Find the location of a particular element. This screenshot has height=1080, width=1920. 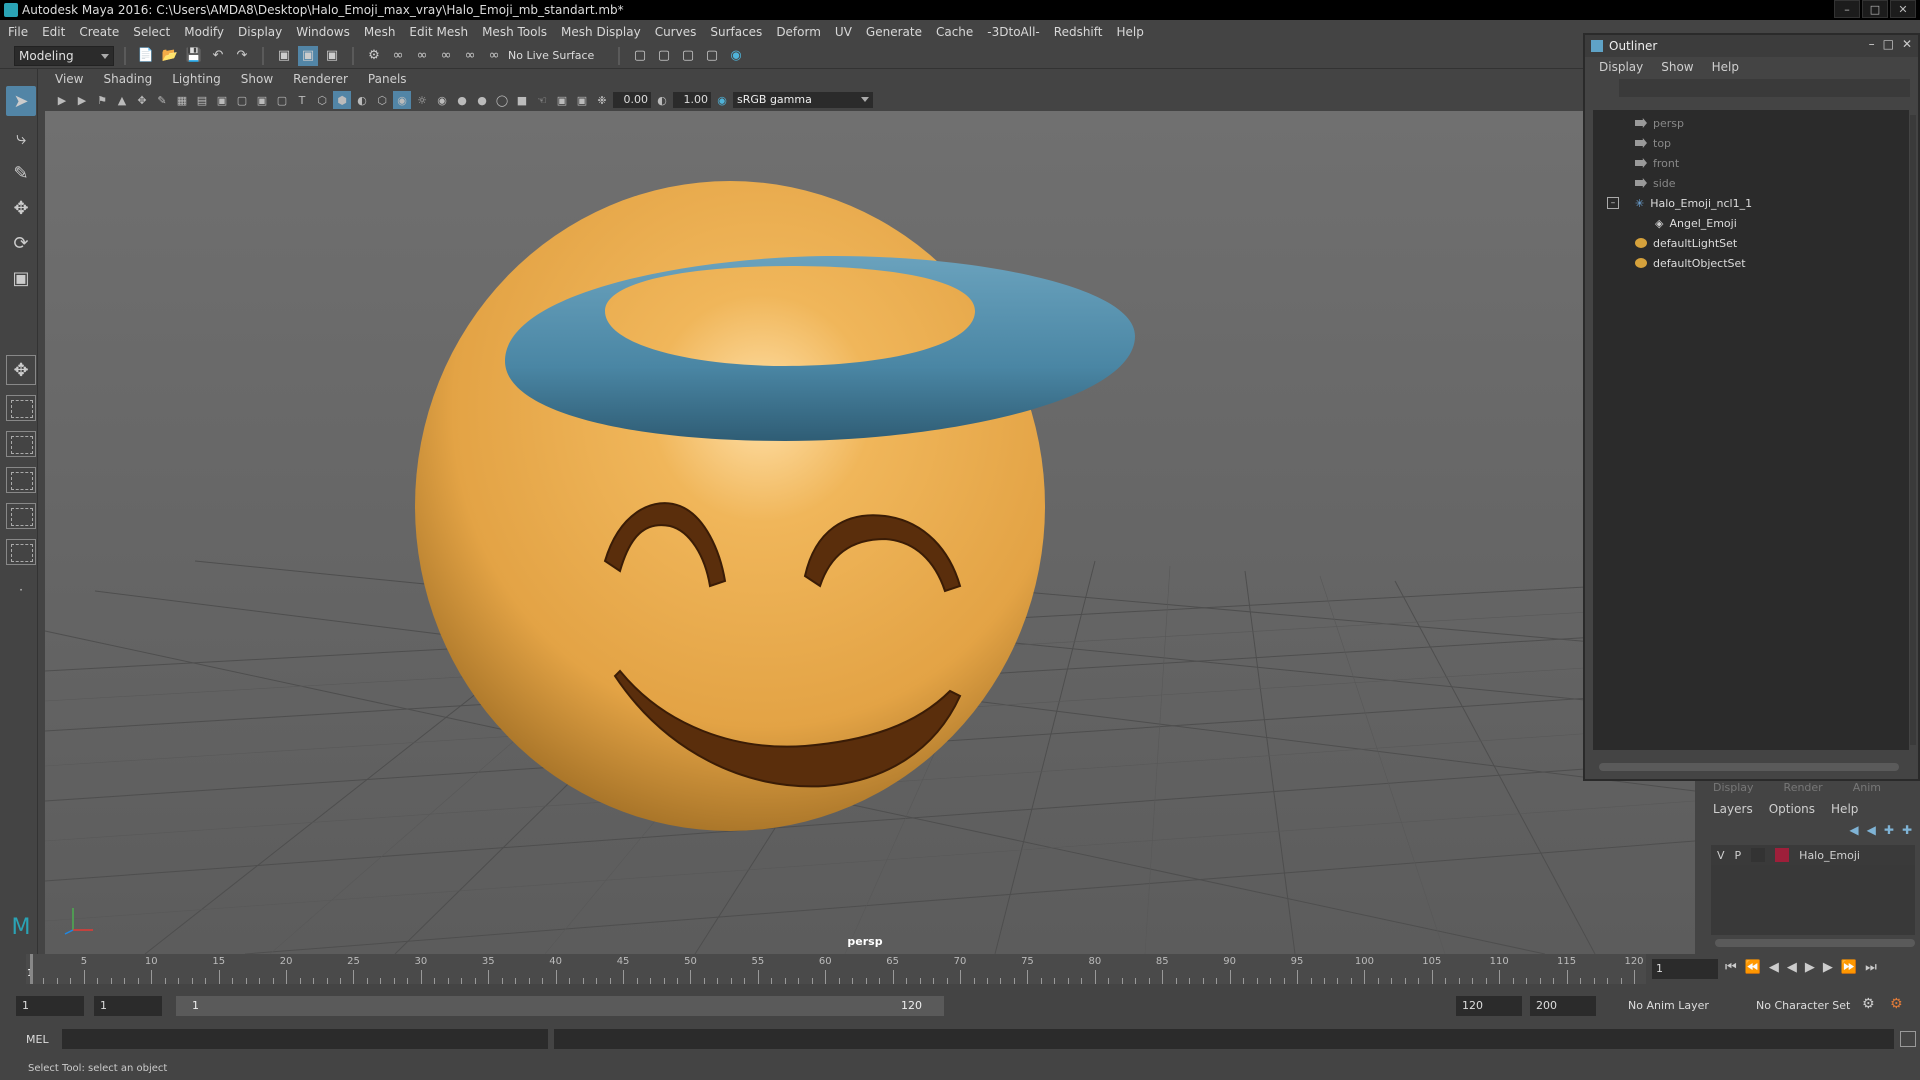

menu-select: Select is located at coordinates (151, 32).